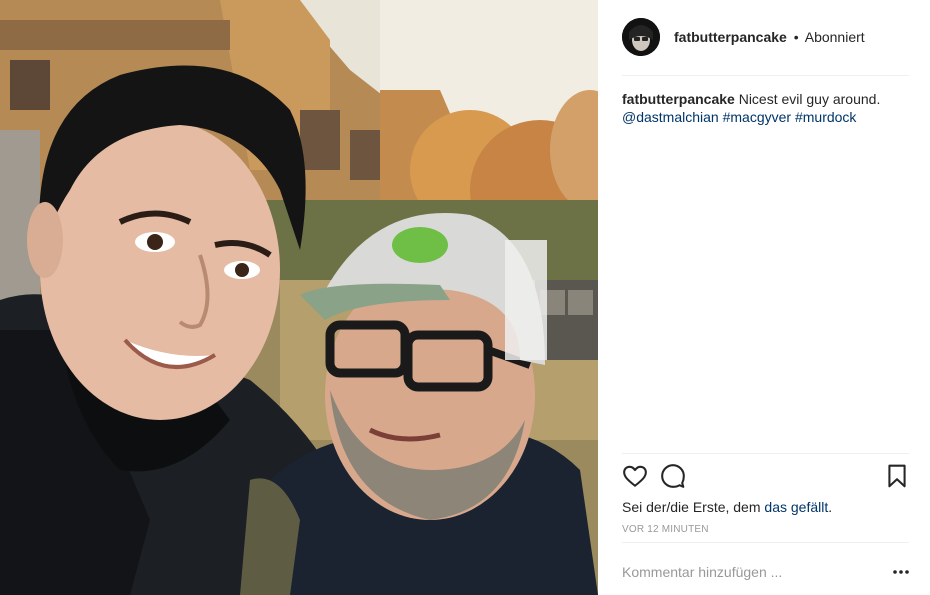 The width and height of the screenshot is (930, 595). I want to click on post-timestamp: VOR 12 MINUTEN, so click(665, 529).